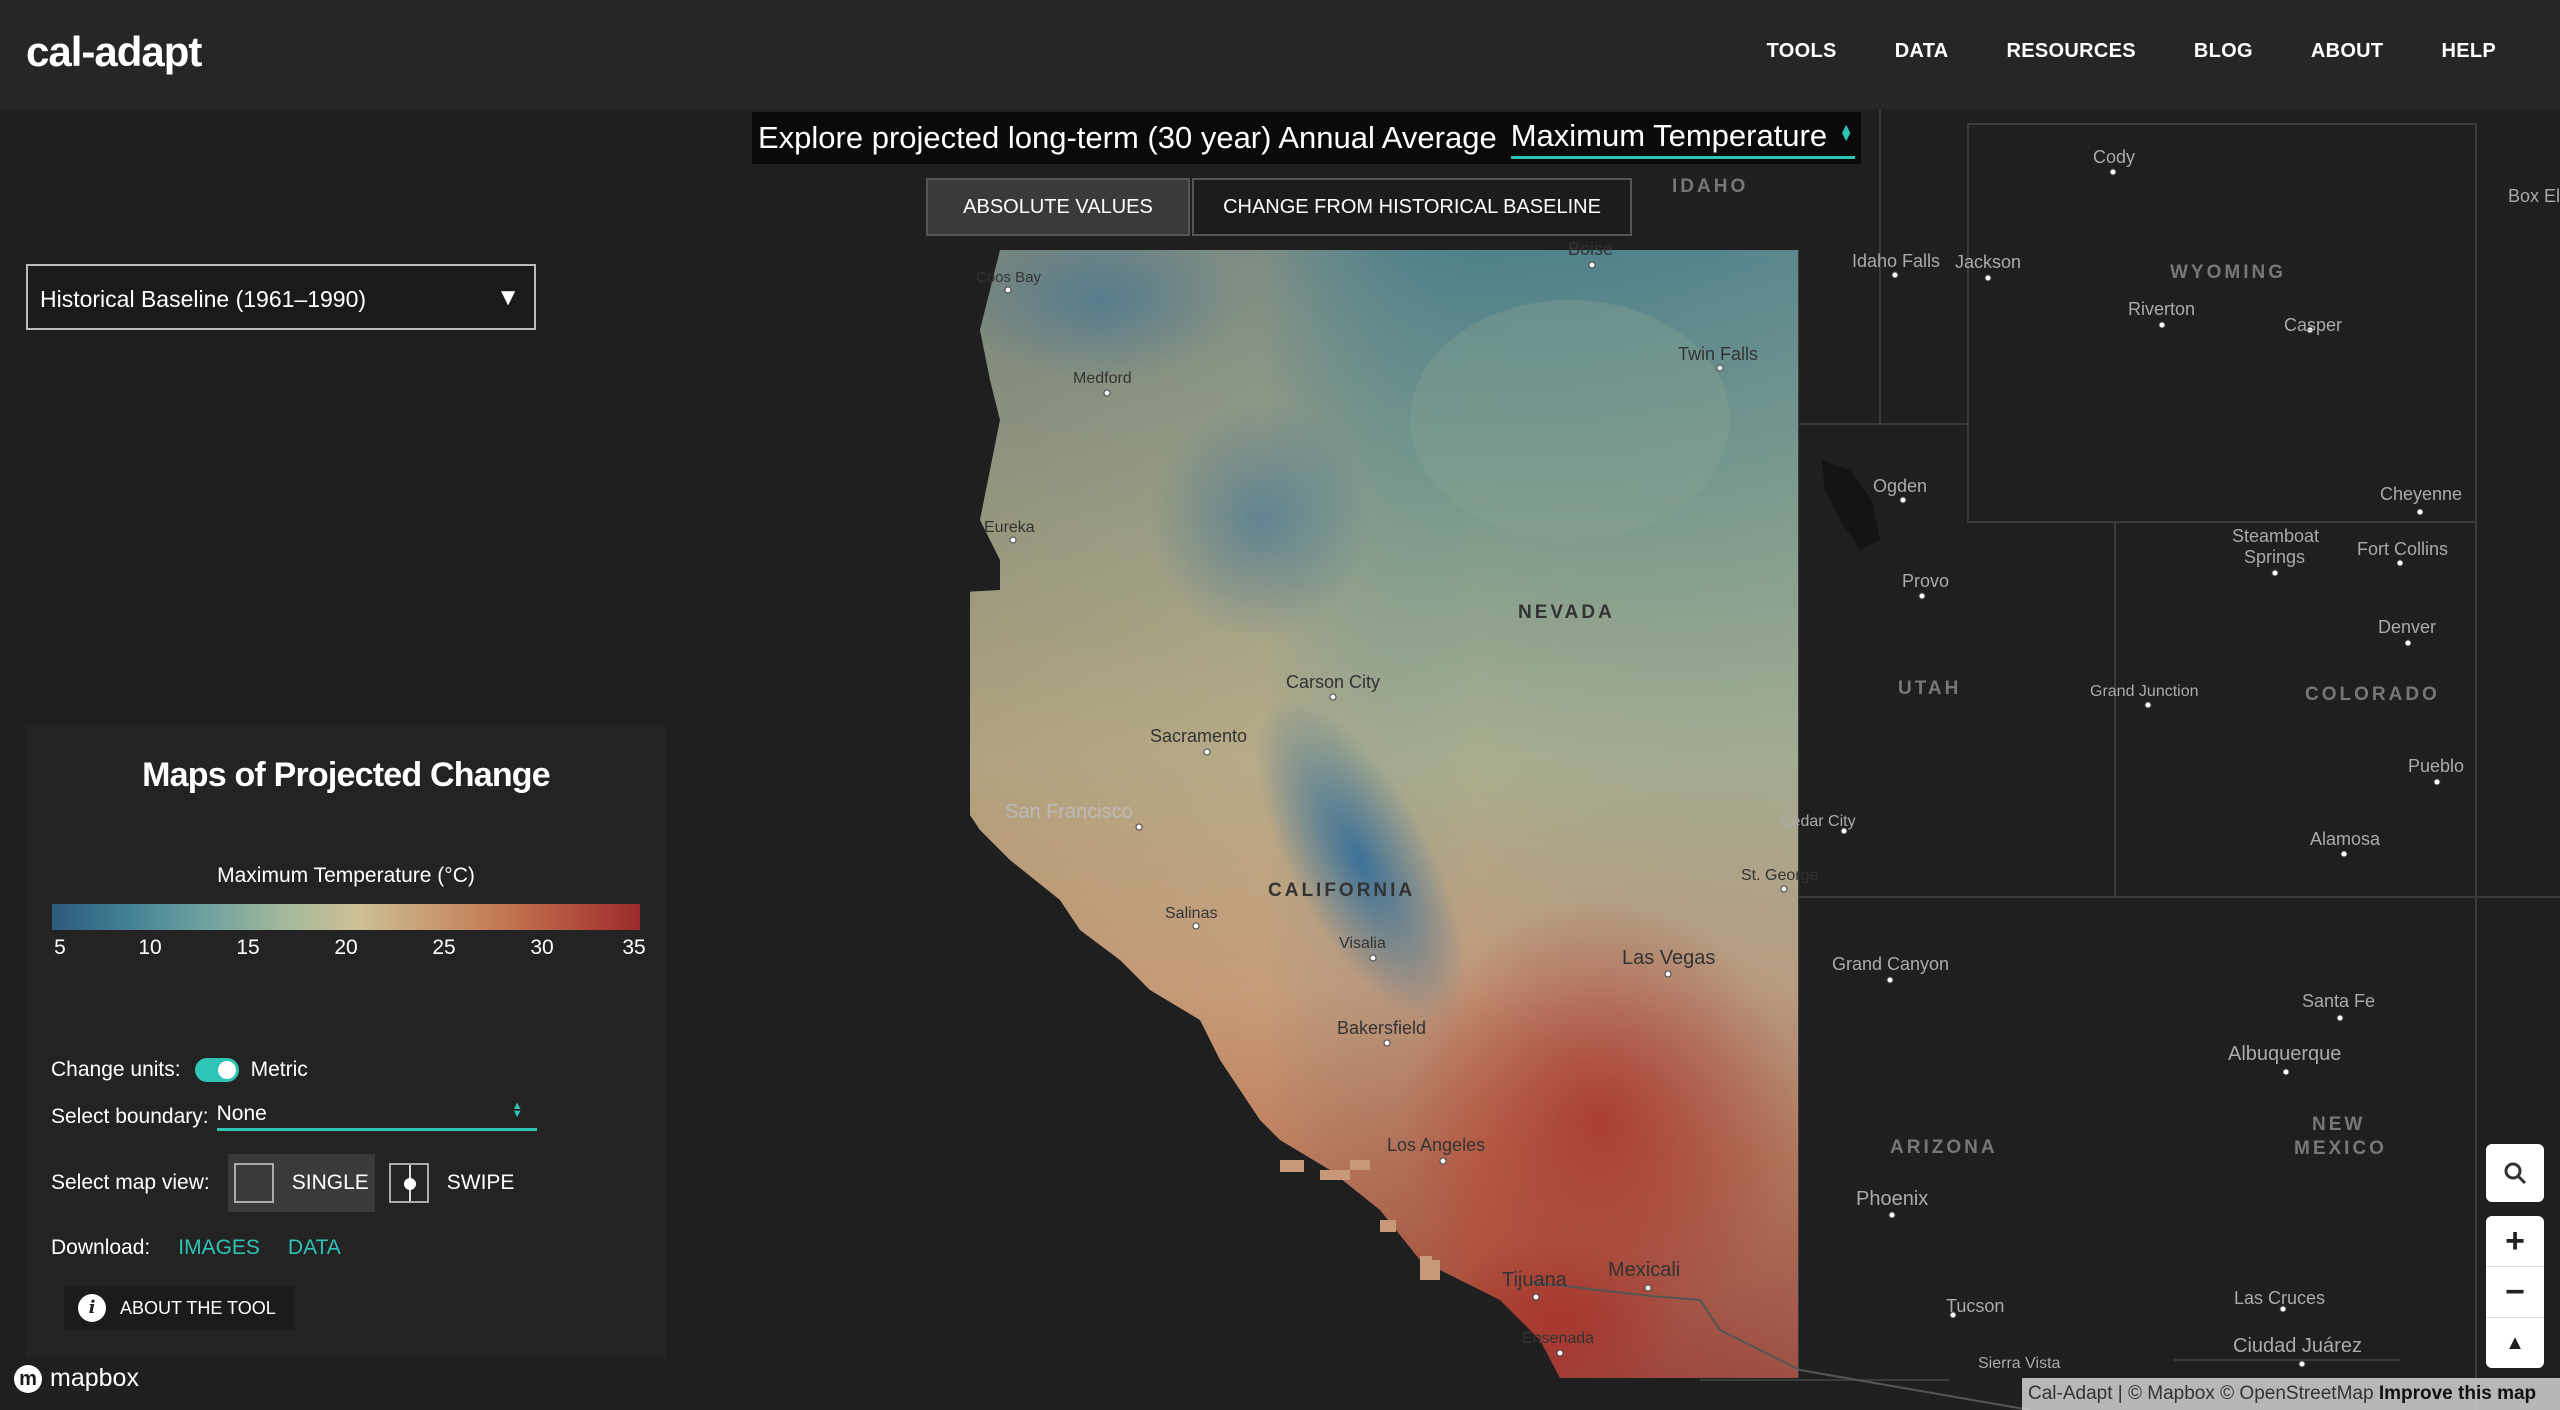  Describe the element at coordinates (94, 1378) in the screenshot. I see `mapbox-logo-text: mapbox` at that location.